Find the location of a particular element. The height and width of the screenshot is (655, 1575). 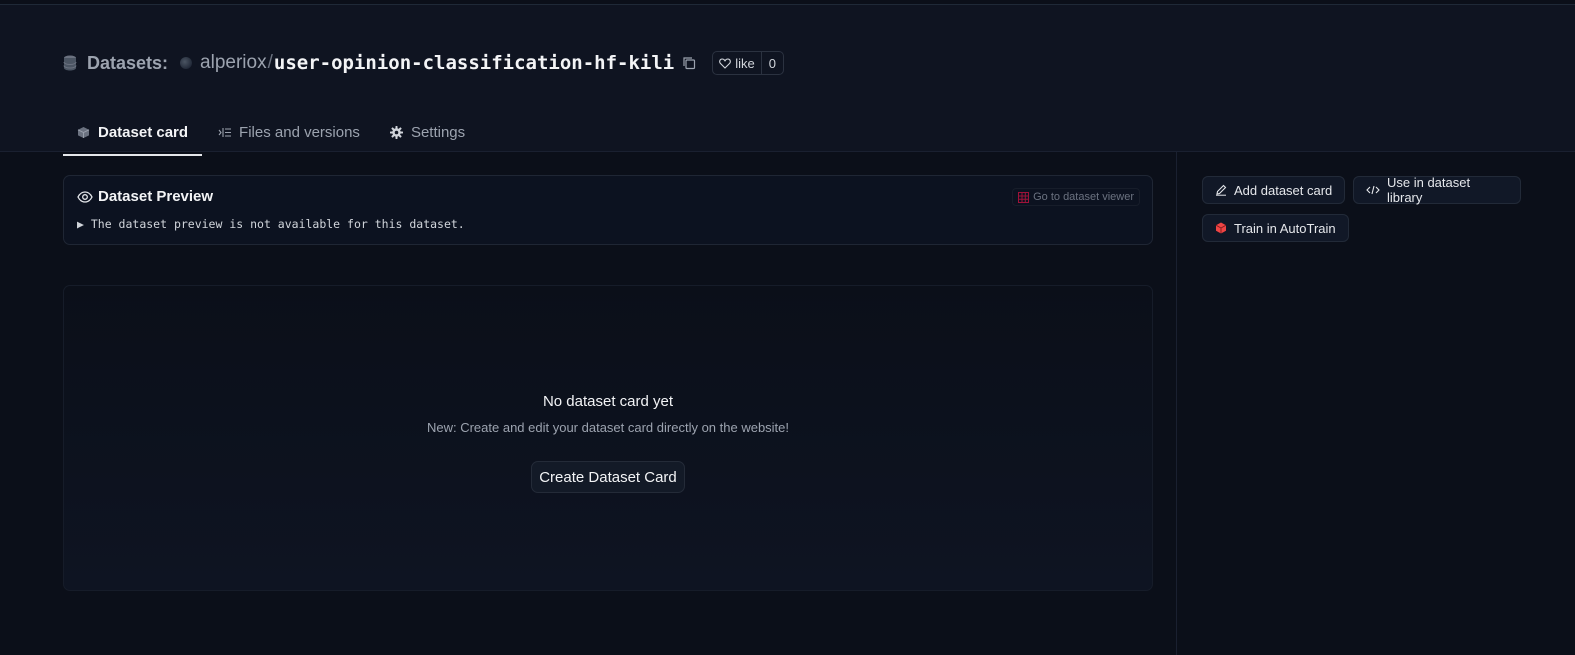

viewer-link-label: Go to dataset viewer is located at coordinates (1083, 197).